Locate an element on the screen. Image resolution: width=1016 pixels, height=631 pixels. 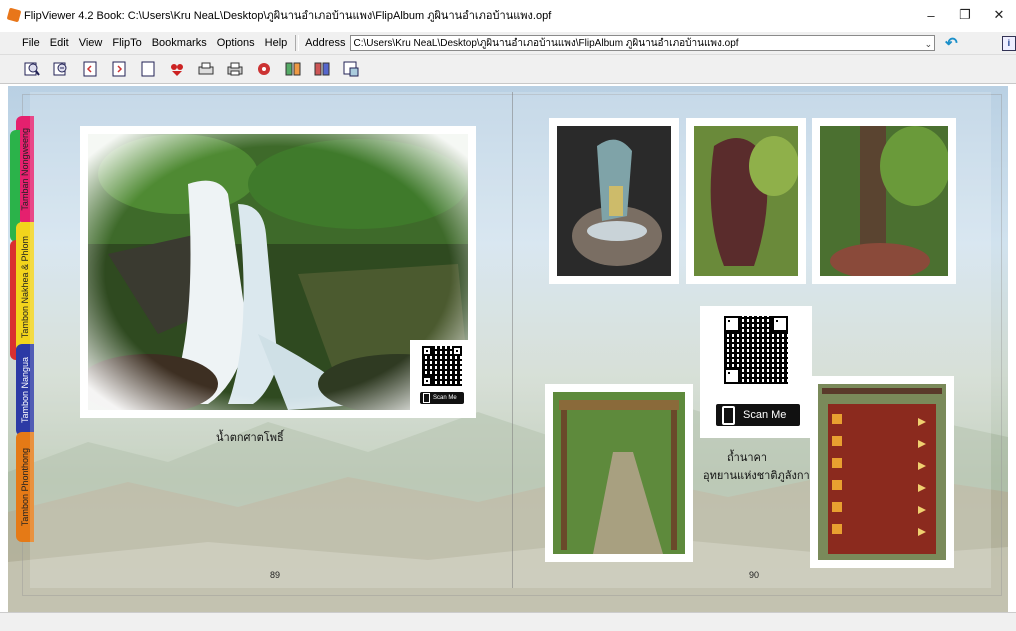
contents-icon is located at coordinates (293, 69).